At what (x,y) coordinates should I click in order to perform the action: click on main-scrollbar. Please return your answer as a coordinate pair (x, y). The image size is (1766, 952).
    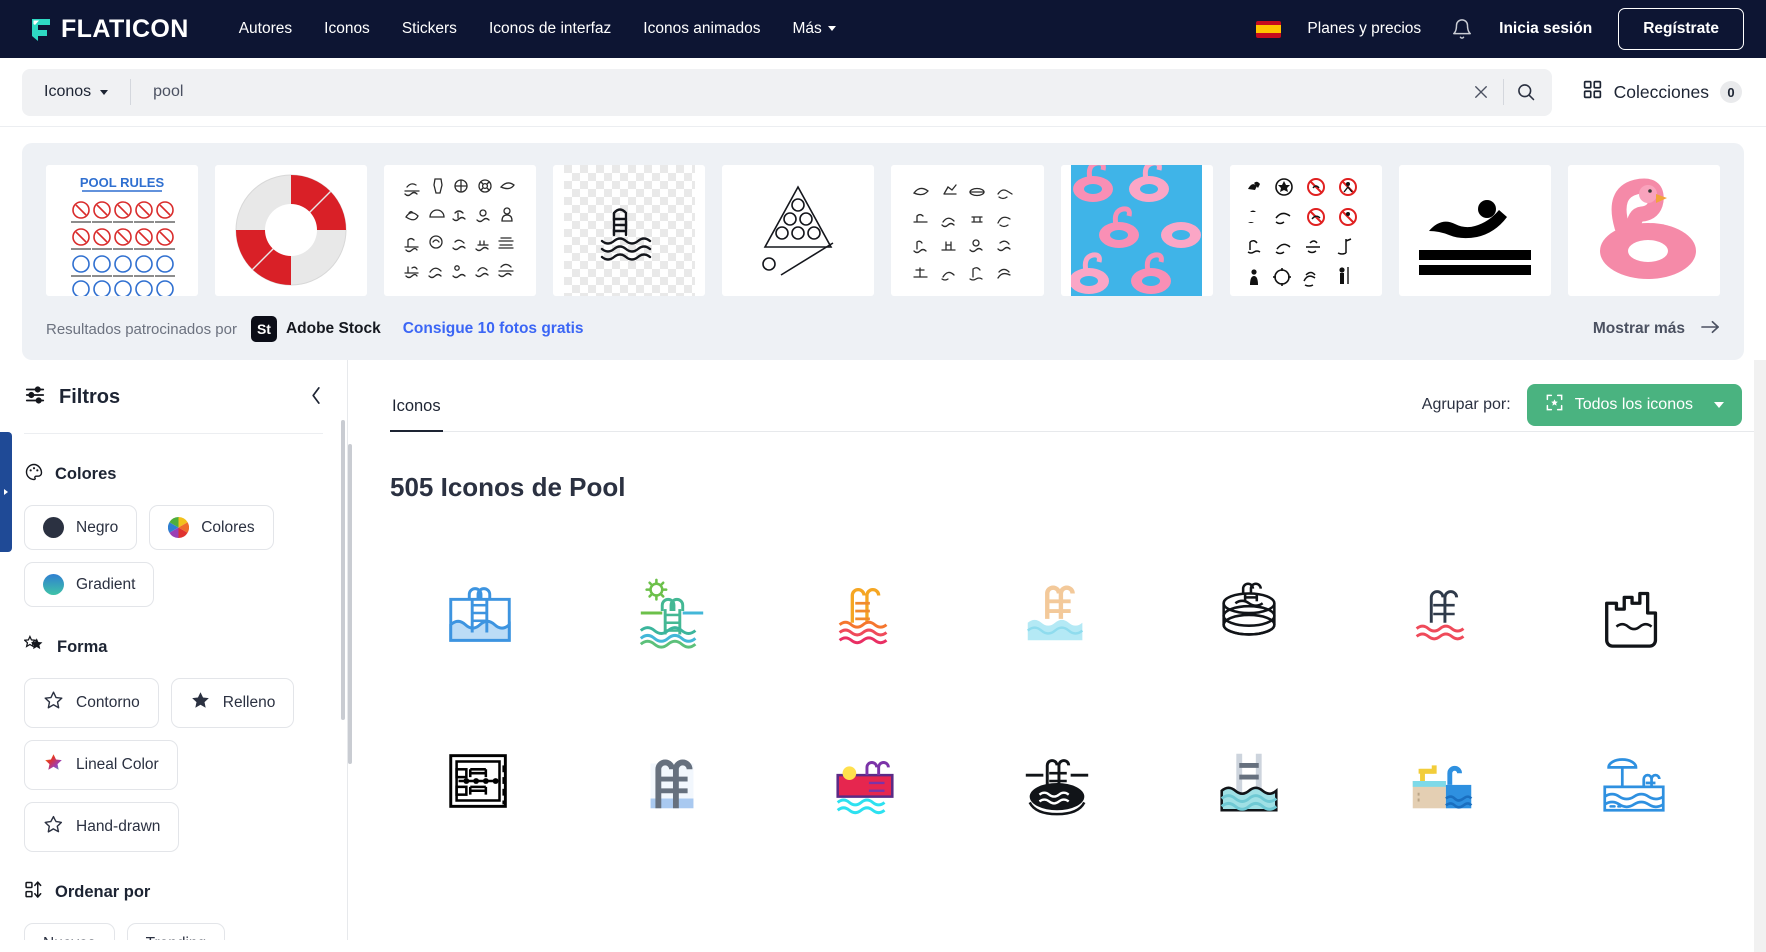
    Looking at the image, I should click on (350, 604).